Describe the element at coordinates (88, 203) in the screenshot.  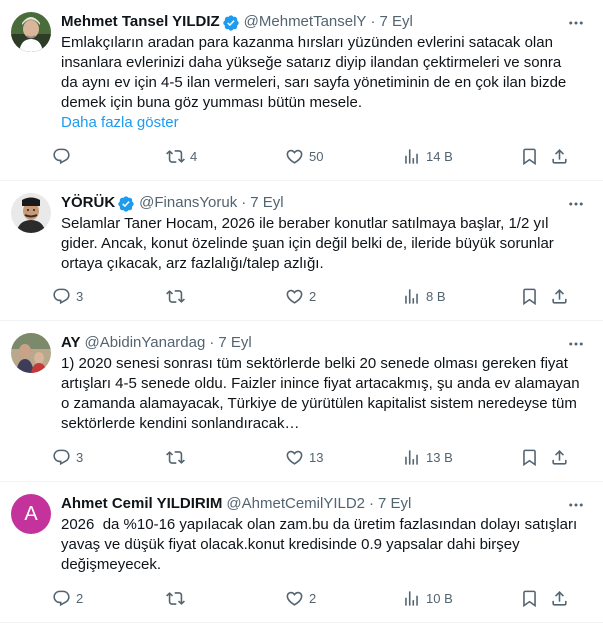
I see `author-name: YÖRÜK` at that location.